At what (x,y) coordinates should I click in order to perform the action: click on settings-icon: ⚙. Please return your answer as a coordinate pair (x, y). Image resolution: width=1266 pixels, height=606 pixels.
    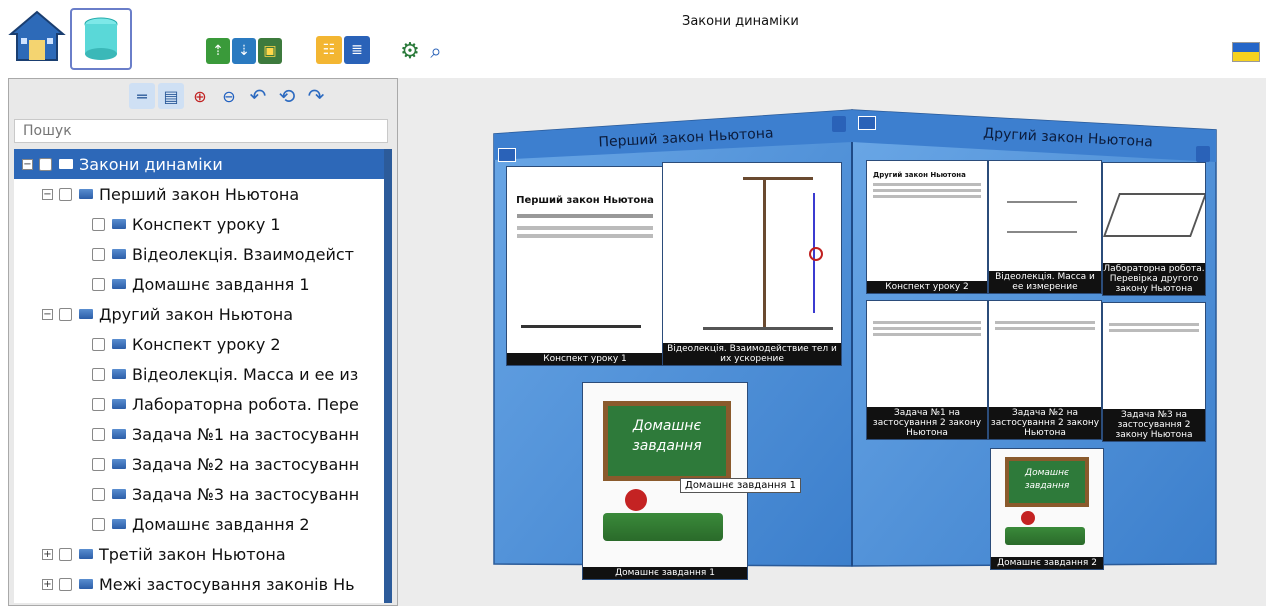
    Looking at the image, I should click on (410, 51).